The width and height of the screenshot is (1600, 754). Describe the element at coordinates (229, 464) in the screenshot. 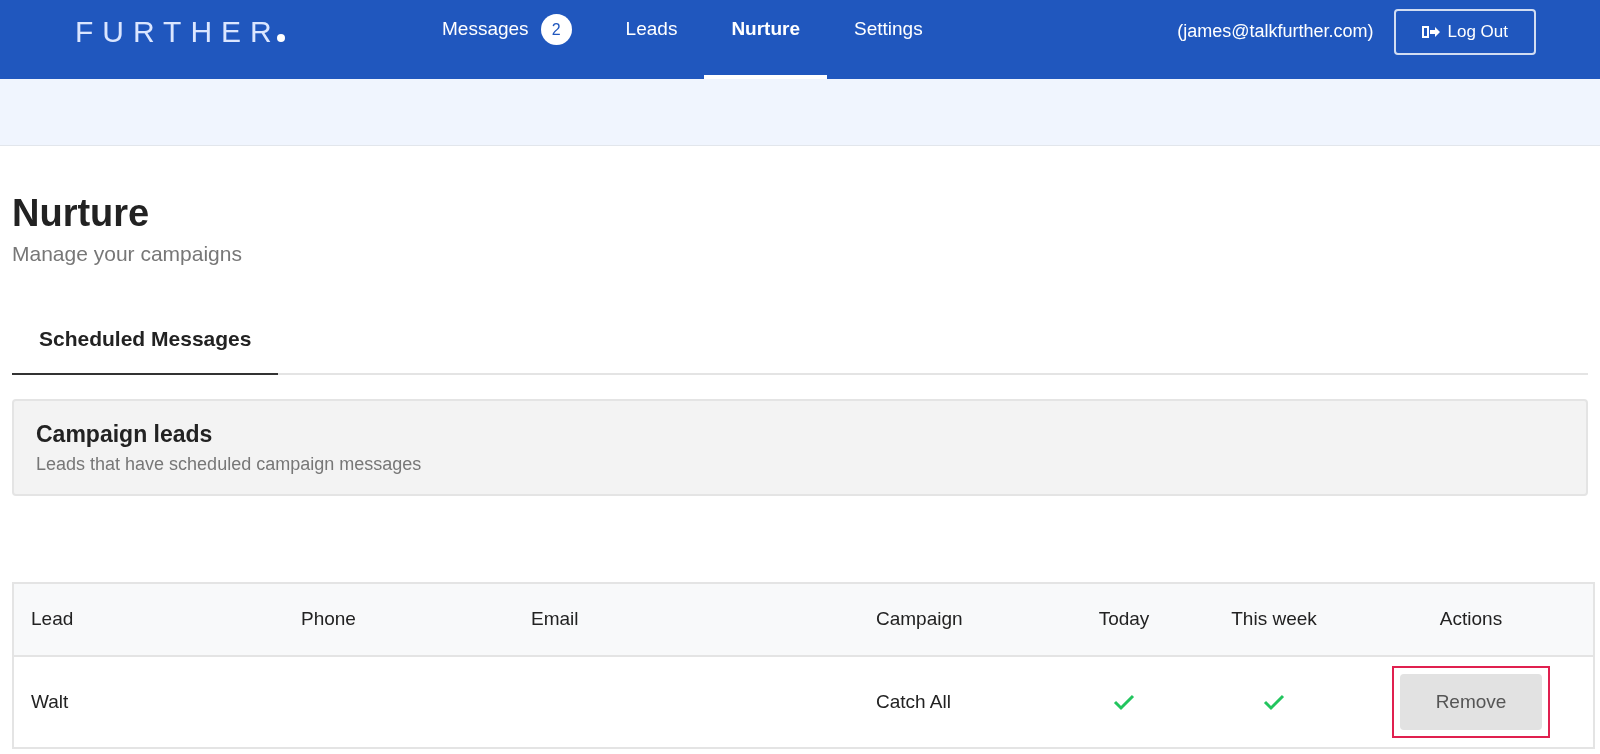

I see `panel-subtitle: Leads that have scheduled campaign messages` at that location.